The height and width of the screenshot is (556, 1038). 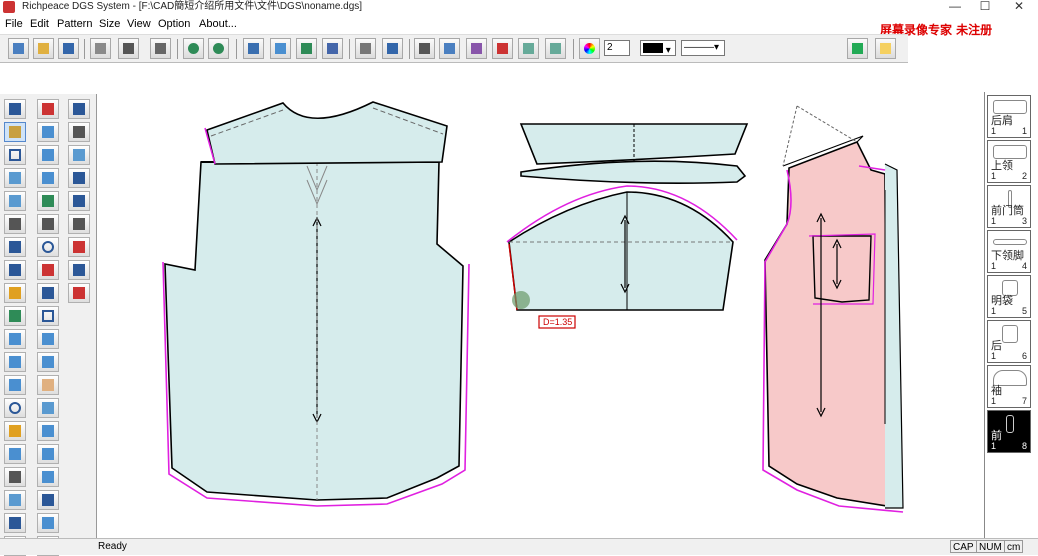 I want to click on line-width-input: 2, so click(x=617, y=48).